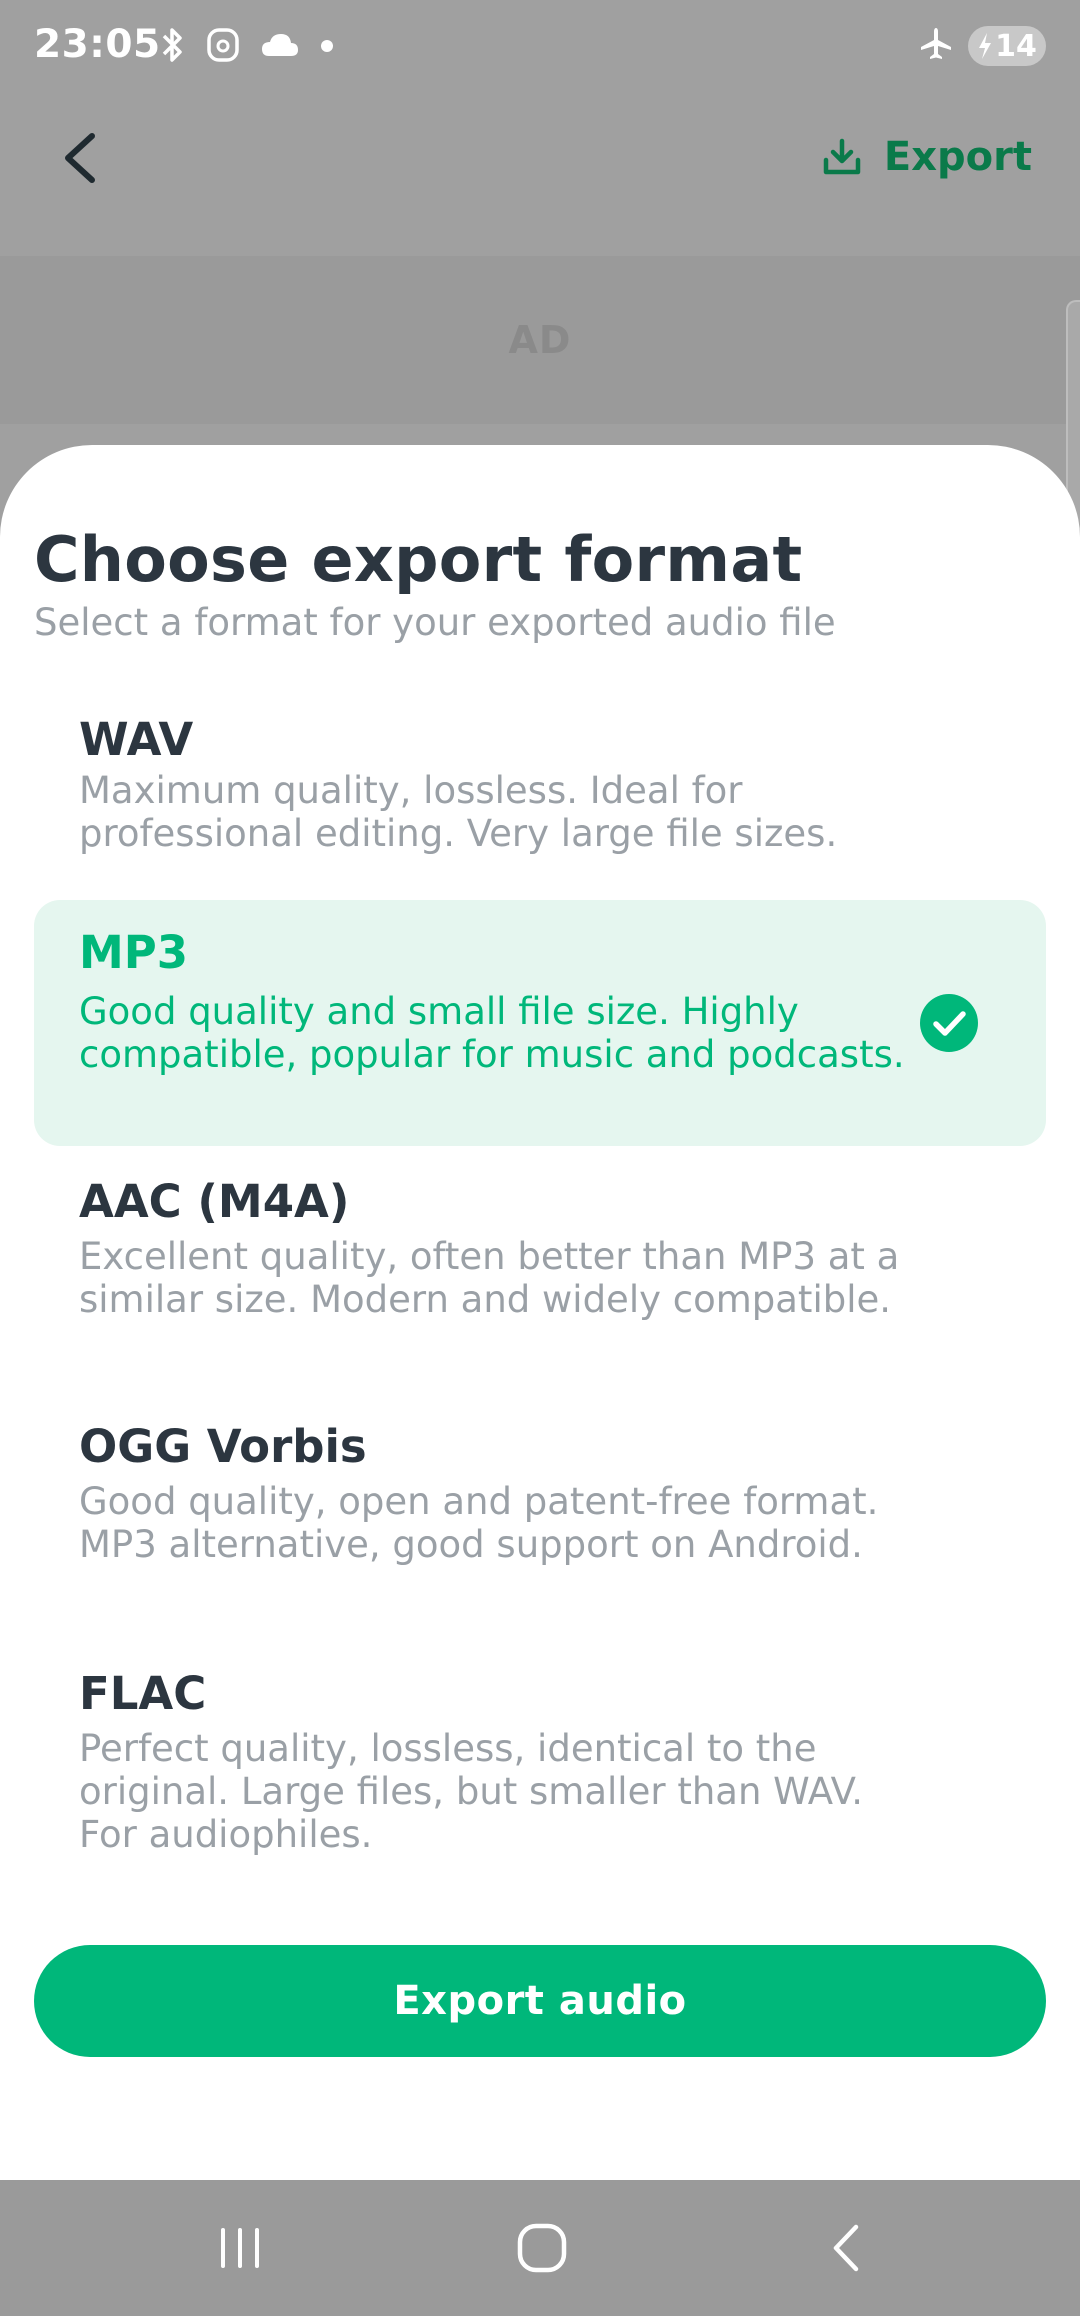 The image size is (1080, 2316). I want to click on navigation-bar, so click(540, 2248).